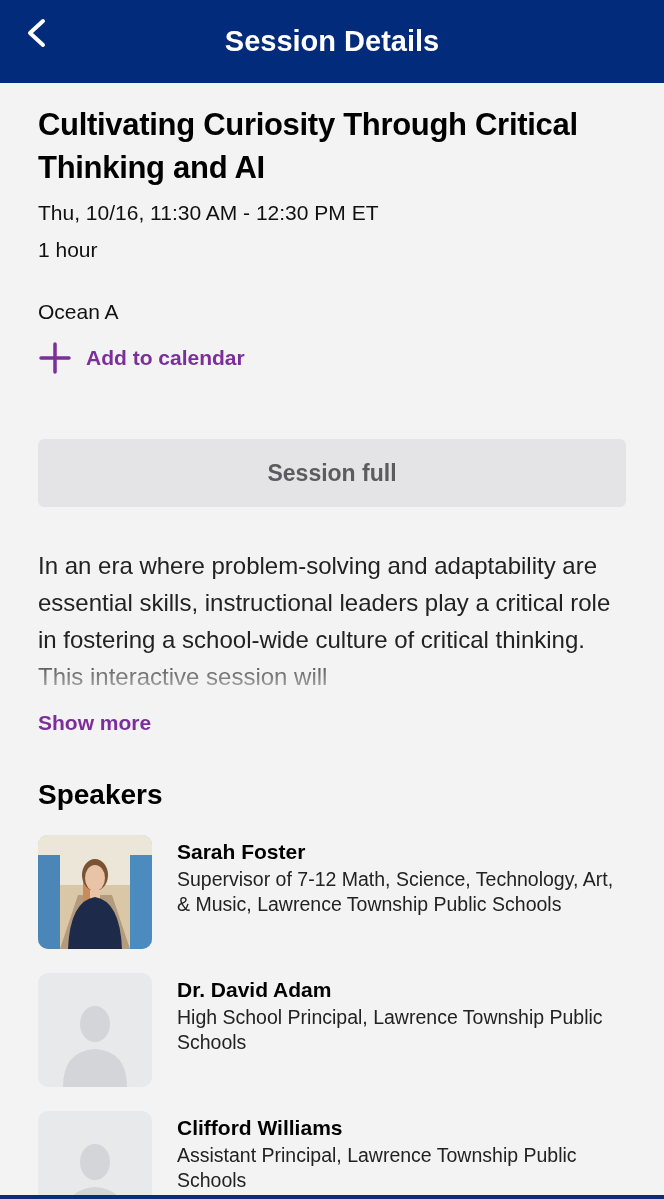 This screenshot has height=1199, width=664. I want to click on session-location: Ocean A, so click(79, 312).